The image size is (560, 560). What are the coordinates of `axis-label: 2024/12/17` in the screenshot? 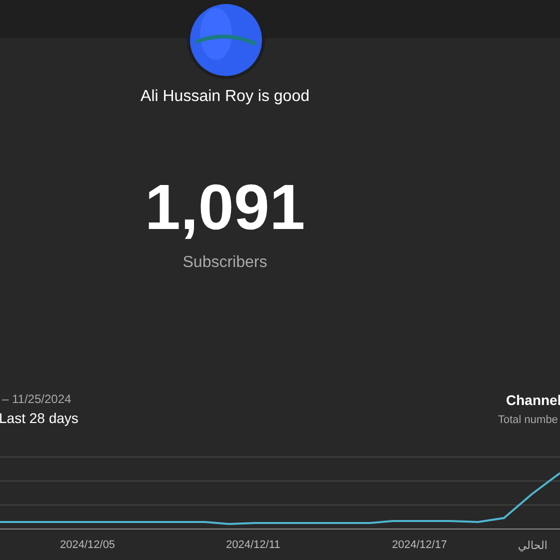 It's located at (420, 545).